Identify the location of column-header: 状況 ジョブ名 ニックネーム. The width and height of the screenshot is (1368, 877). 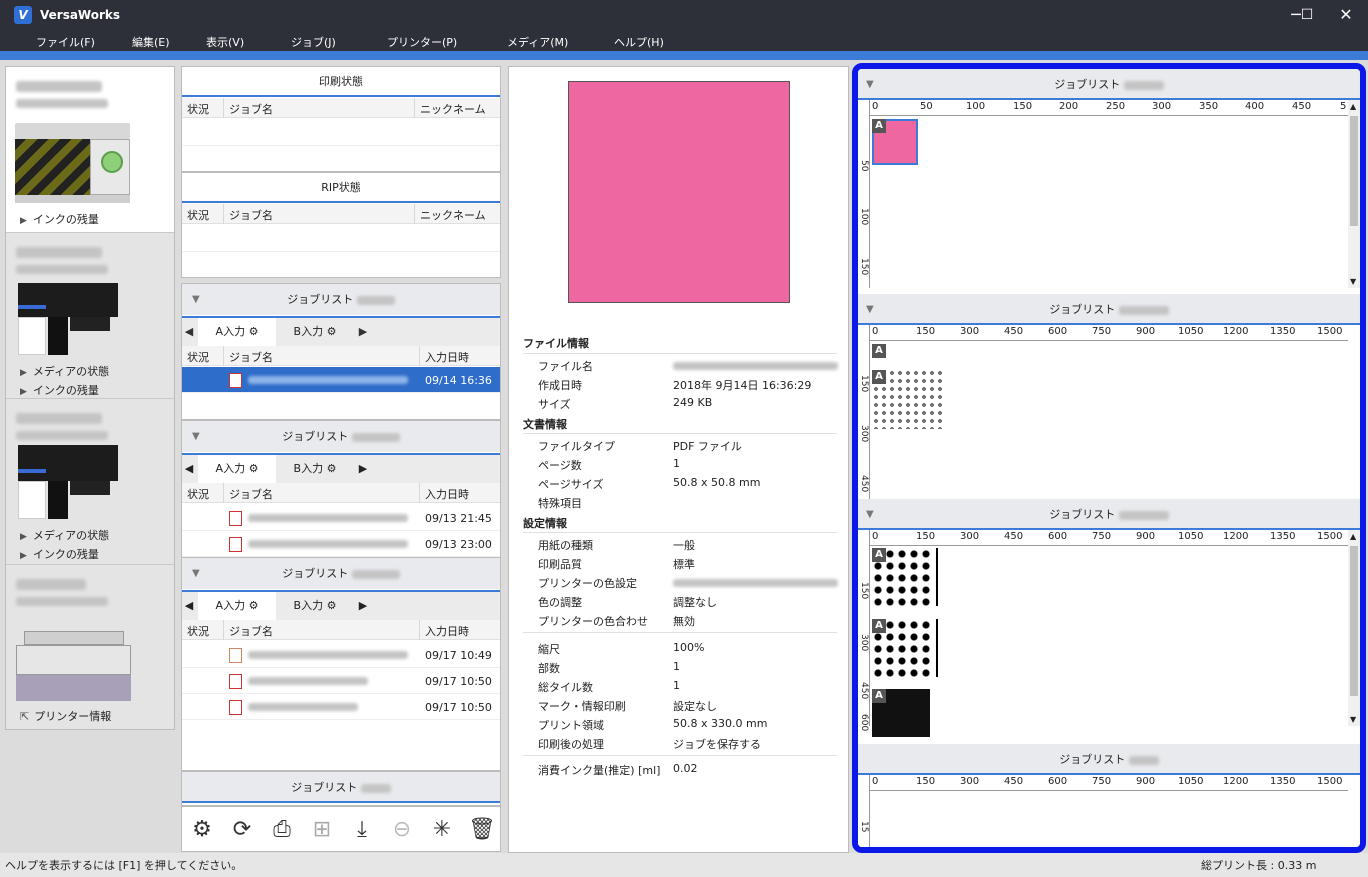
(341, 108).